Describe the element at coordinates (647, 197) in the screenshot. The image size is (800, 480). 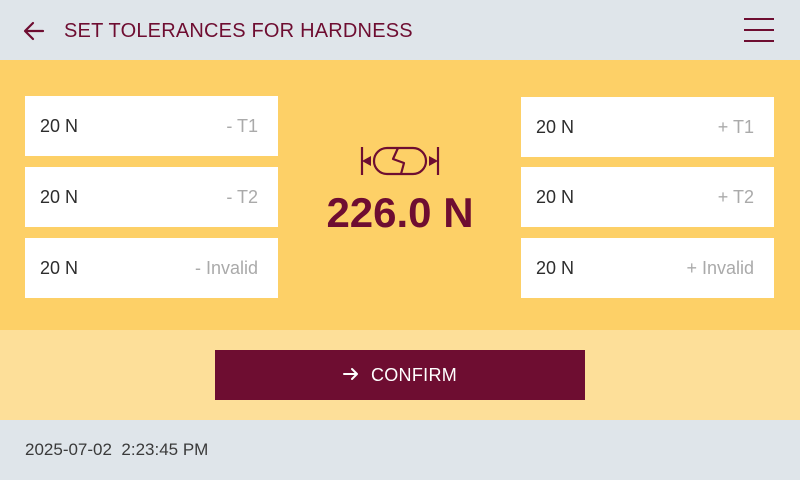
I see `plus-t2-field: 20 N + T2` at that location.